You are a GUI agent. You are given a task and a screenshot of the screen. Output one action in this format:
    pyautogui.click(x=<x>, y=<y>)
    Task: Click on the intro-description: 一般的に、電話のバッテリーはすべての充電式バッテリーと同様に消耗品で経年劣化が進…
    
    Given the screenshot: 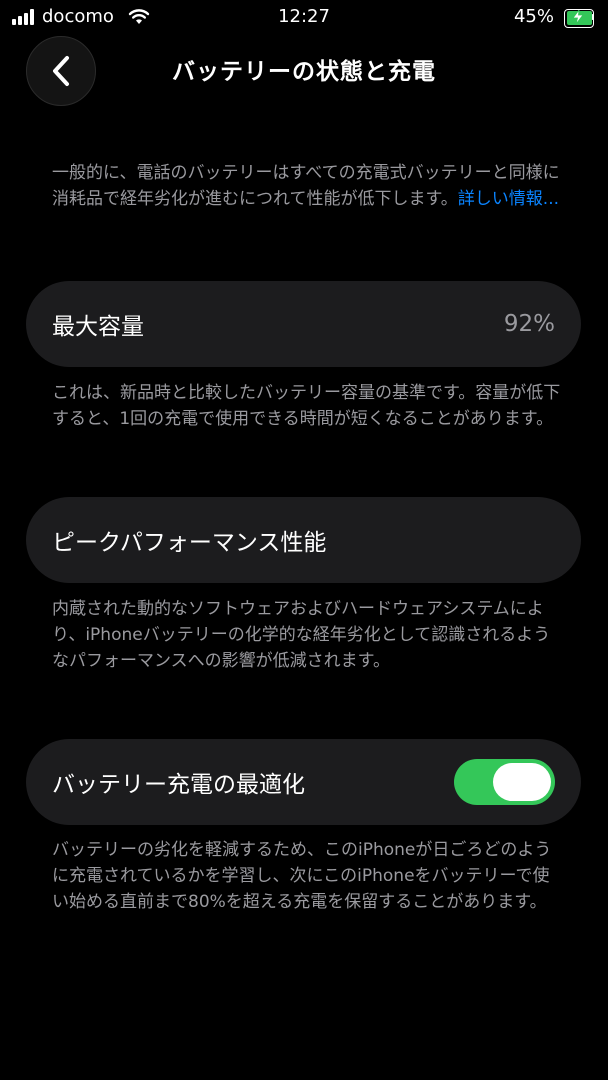 What is the action you would take?
    pyautogui.click(x=307, y=186)
    